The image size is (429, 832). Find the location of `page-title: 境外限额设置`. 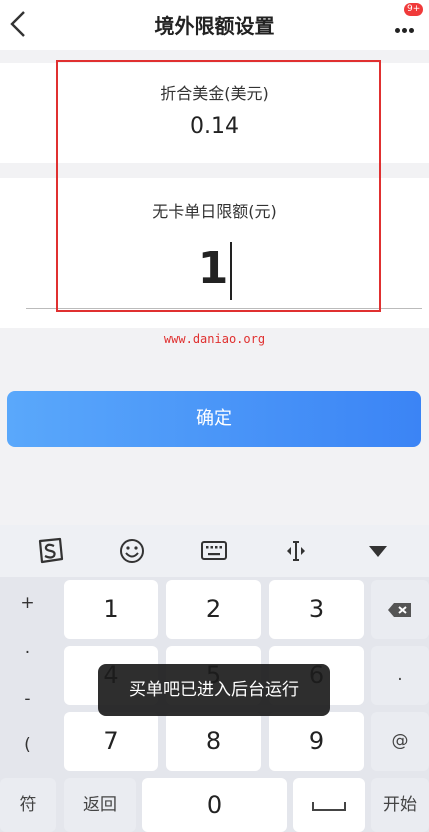

page-title: 境外限额设置 is located at coordinates (214, 26).